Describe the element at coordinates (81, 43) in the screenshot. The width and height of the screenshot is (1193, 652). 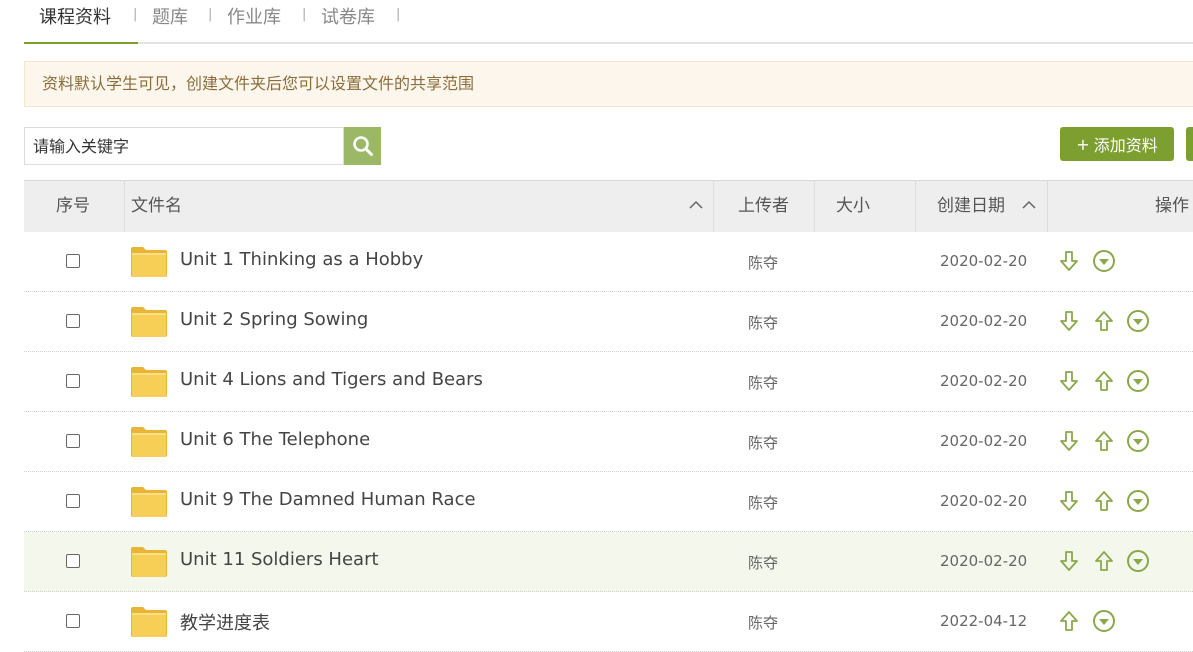
I see `active-tab-indicator` at that location.